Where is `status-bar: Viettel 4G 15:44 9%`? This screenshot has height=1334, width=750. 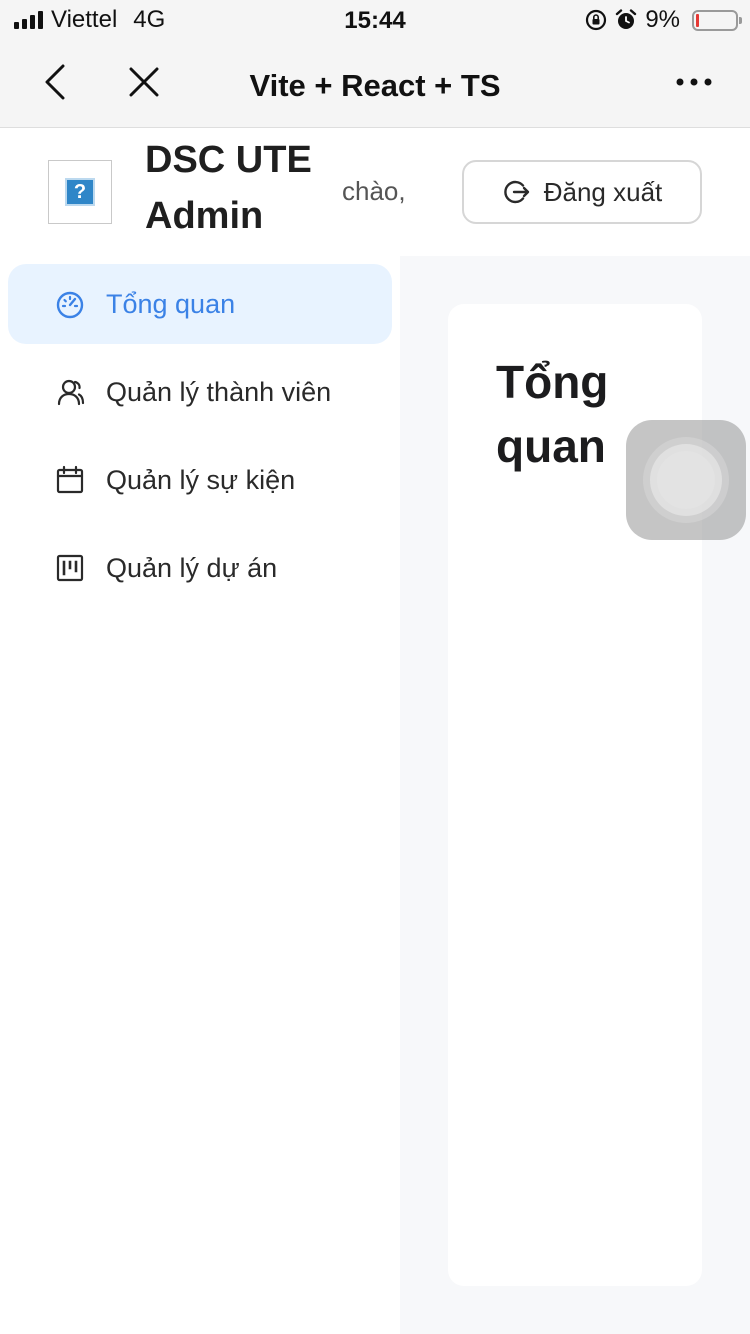
status-bar: Viettel 4G 15:44 9% is located at coordinates (375, 20).